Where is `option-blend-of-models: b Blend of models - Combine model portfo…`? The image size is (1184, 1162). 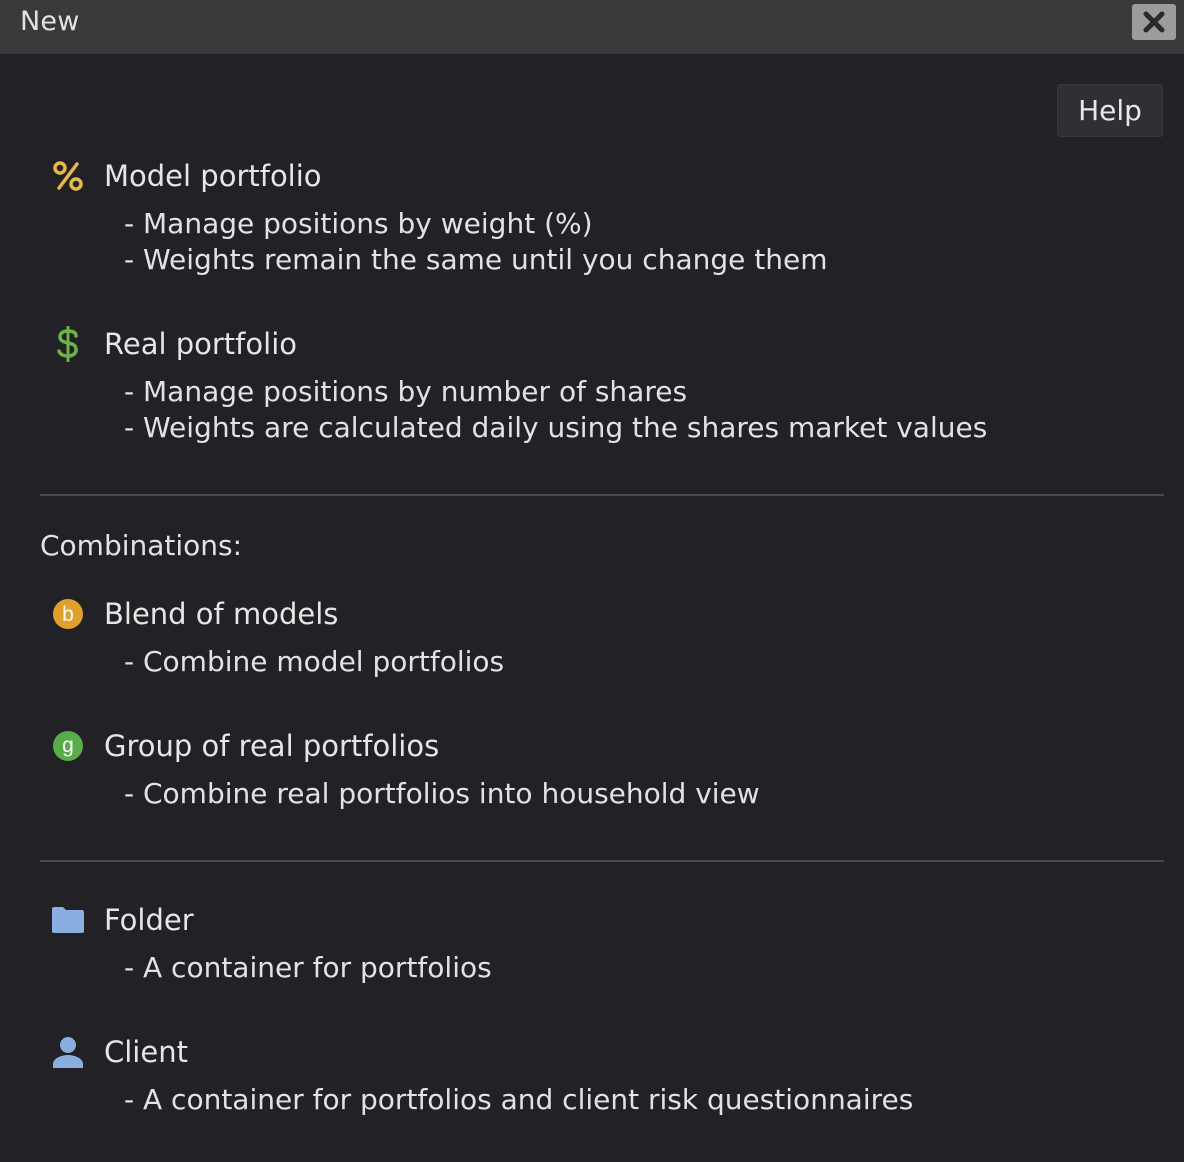 option-blend-of-models: b Blend of models - Combine model portfo… is located at coordinates (590, 638).